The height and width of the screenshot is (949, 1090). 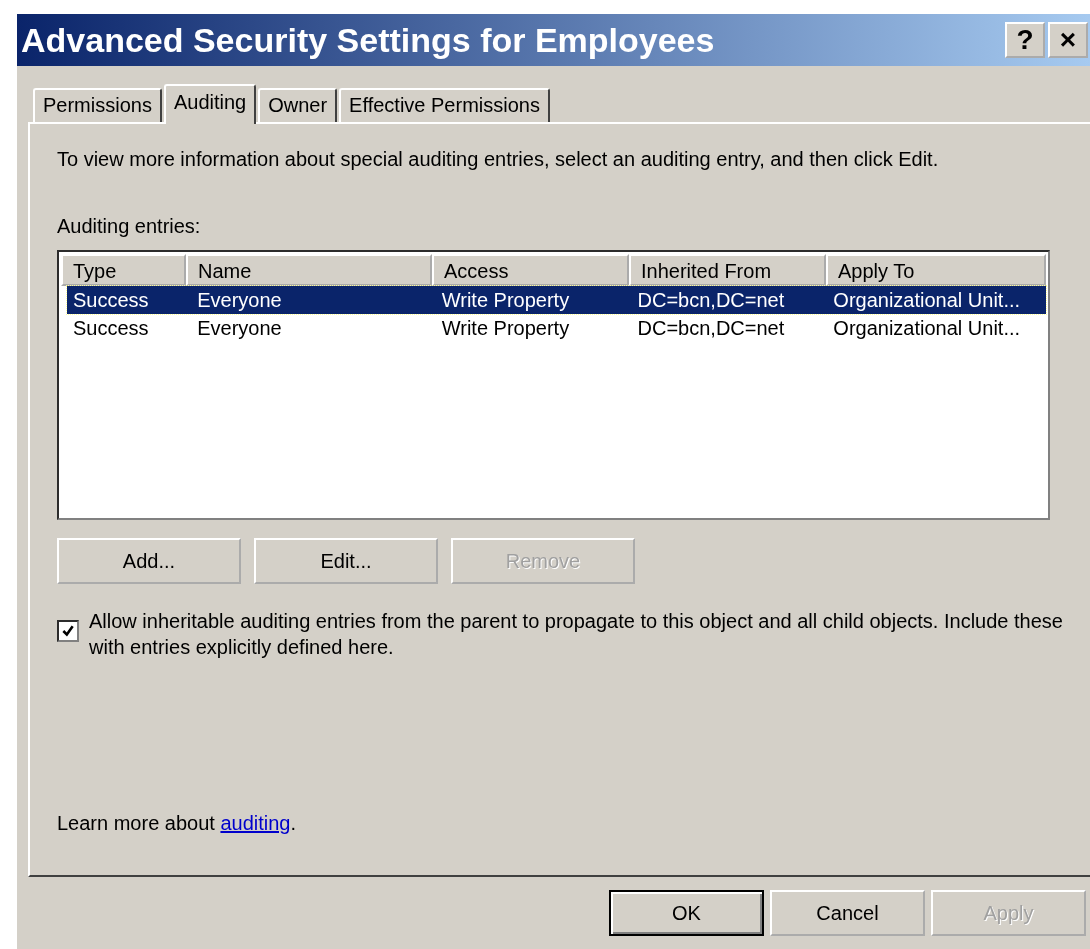 What do you see at coordinates (686, 913) in the screenshot?
I see `dialog-button: OK` at bounding box center [686, 913].